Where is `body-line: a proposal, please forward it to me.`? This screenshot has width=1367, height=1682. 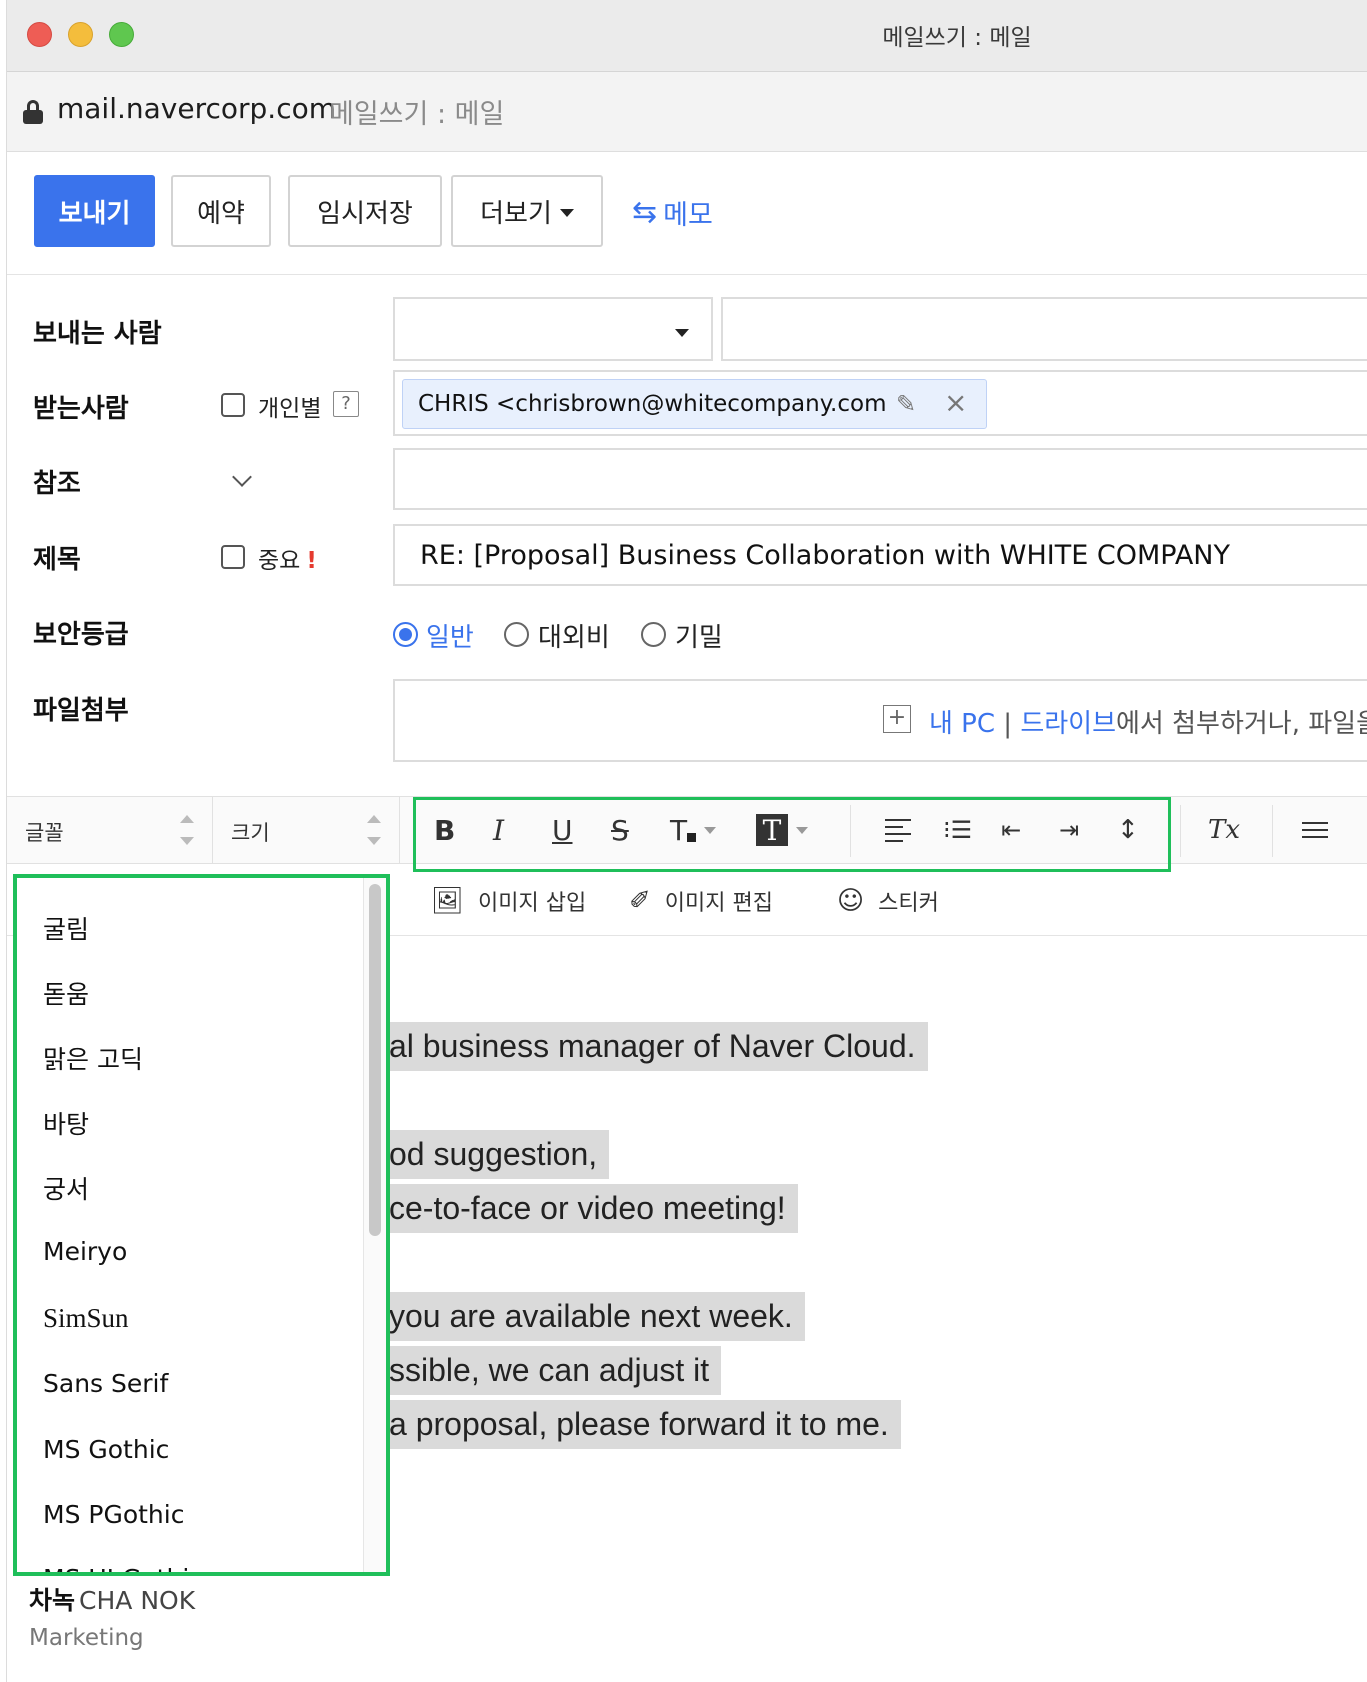 body-line: a proposal, please forward it to me. is located at coordinates (643, 1424).